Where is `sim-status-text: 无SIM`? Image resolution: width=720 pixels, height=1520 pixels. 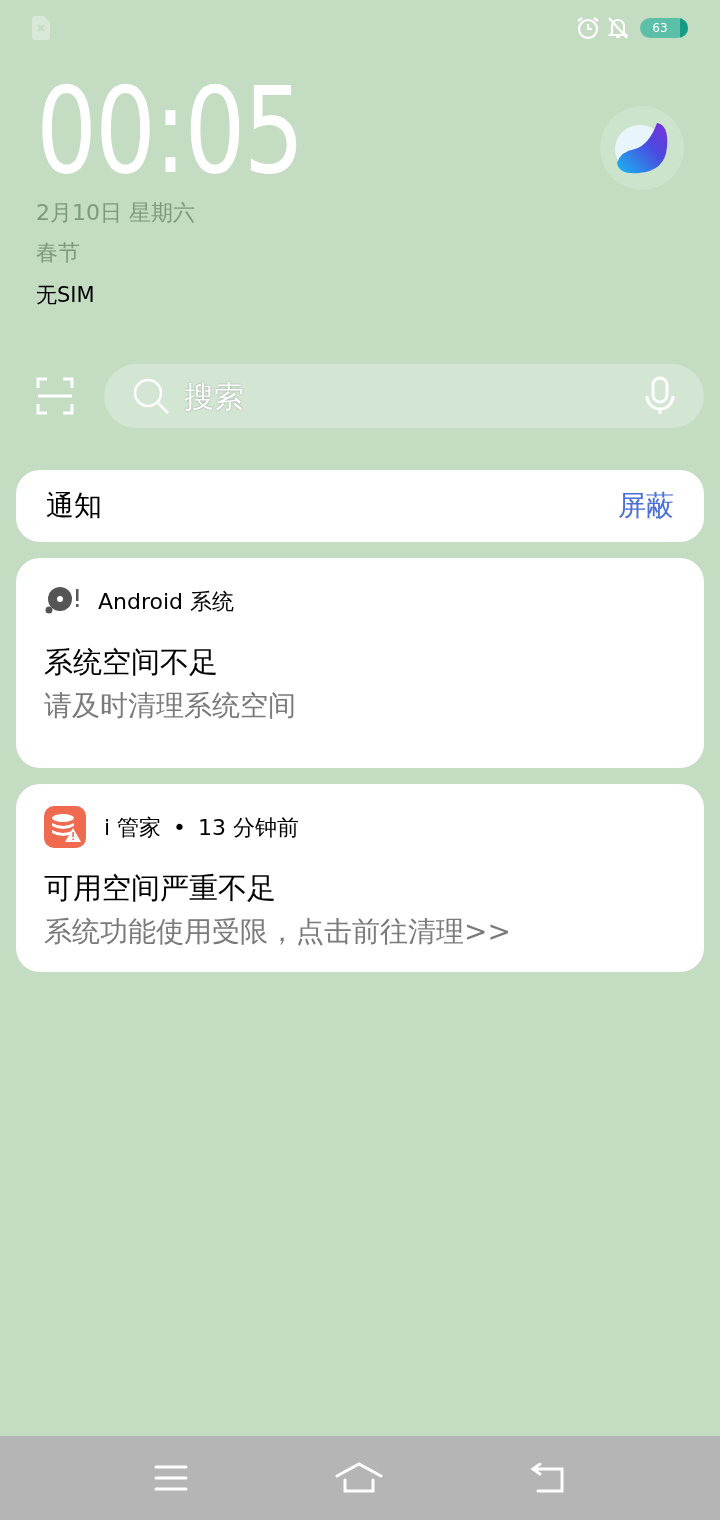
sim-status-text: 无SIM is located at coordinates (66, 295).